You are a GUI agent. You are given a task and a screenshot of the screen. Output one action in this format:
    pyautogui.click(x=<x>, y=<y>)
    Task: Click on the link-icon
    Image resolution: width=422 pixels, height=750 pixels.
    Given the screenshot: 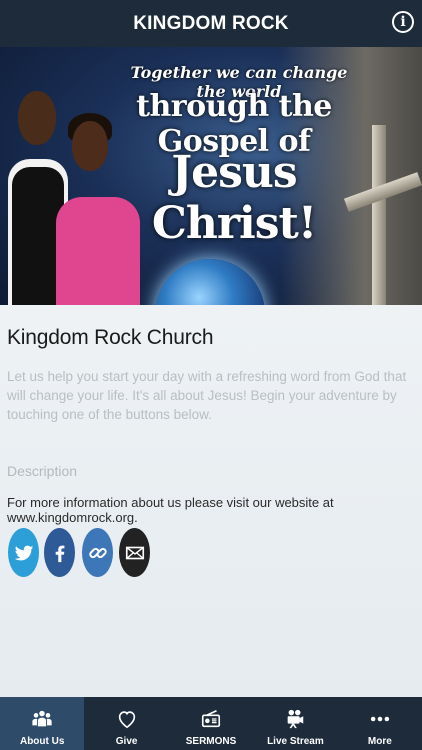 What is the action you would take?
    pyautogui.click(x=97, y=552)
    